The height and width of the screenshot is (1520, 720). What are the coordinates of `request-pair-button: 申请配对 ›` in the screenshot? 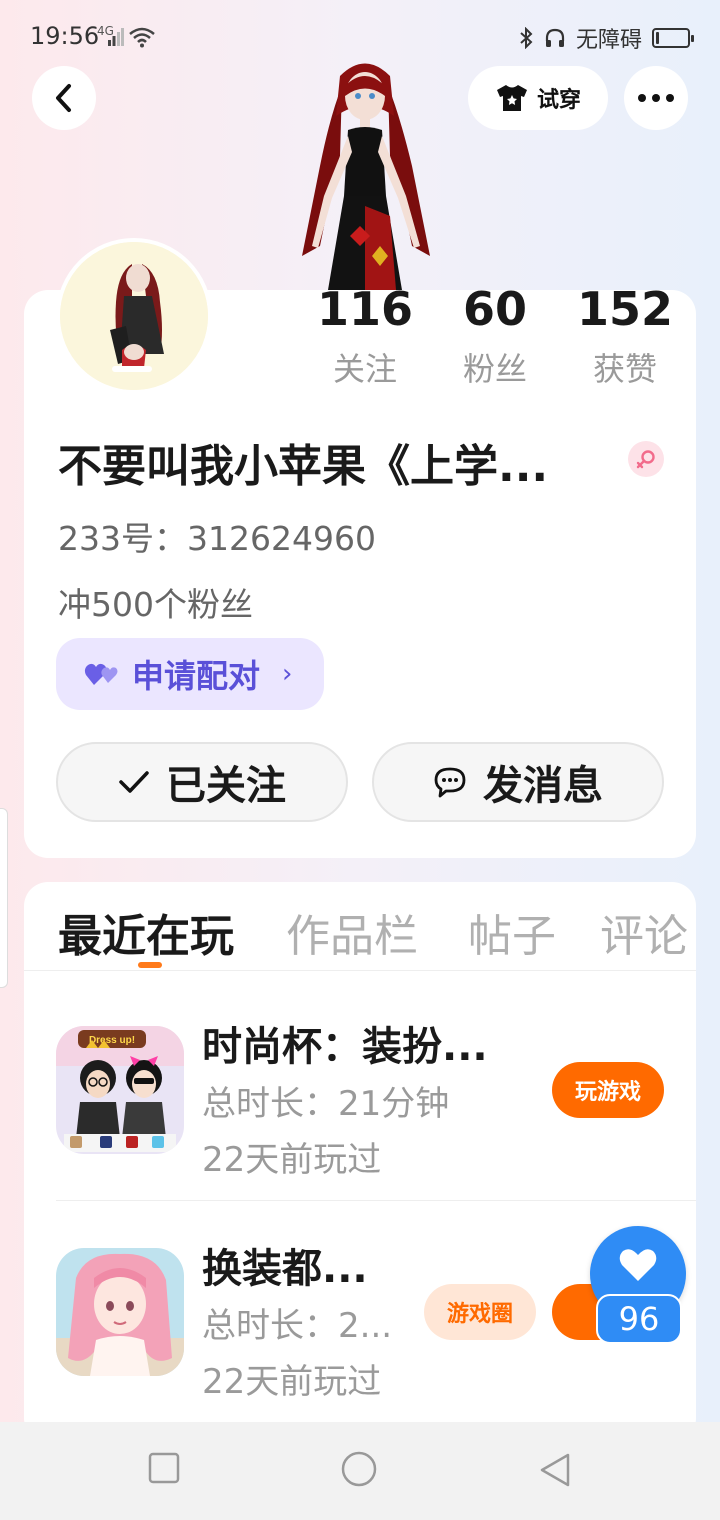 It's located at (190, 674).